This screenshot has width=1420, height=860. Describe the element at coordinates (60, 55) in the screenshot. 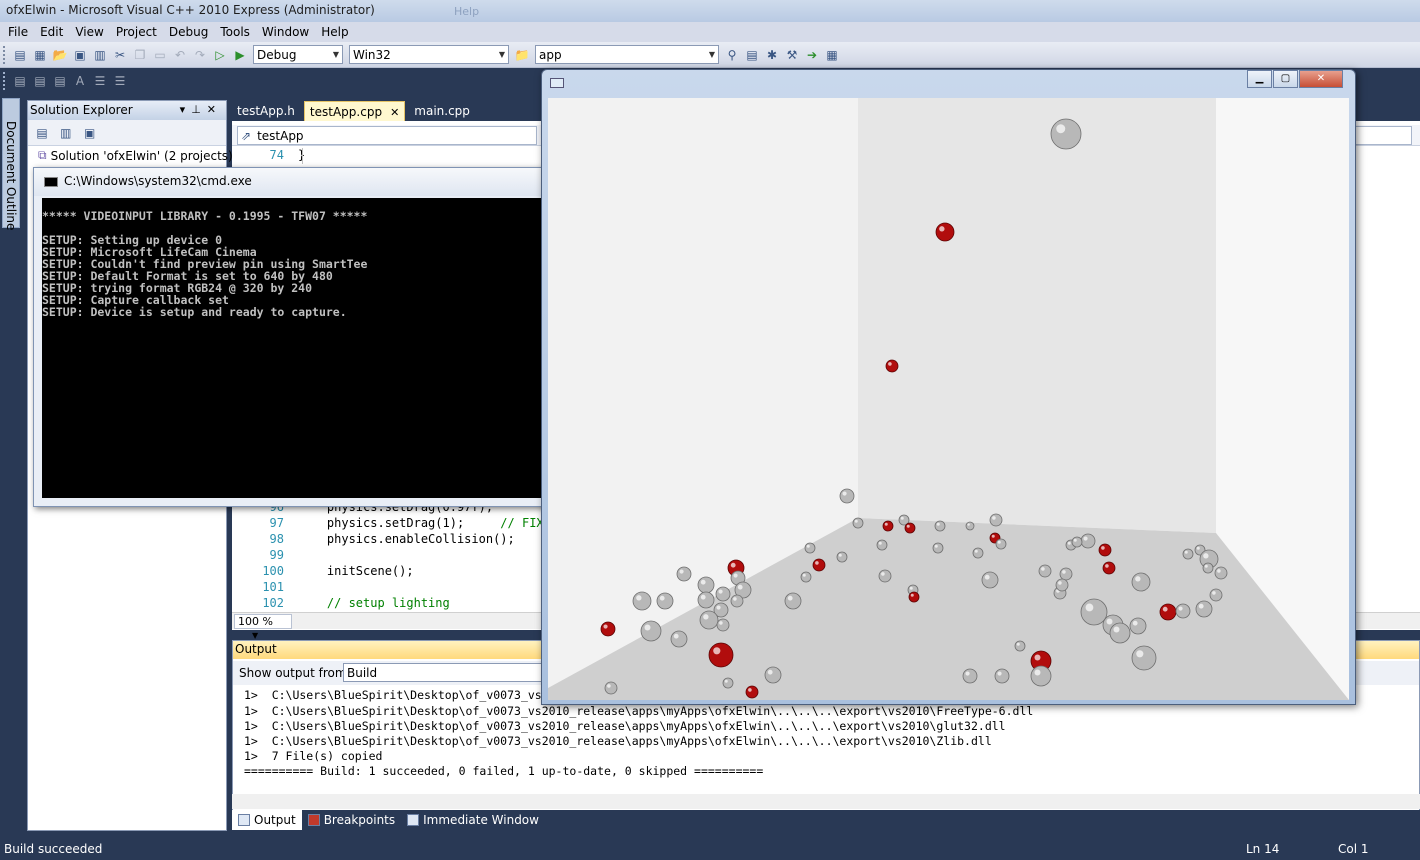

I see `open-file-icon: 📂` at that location.